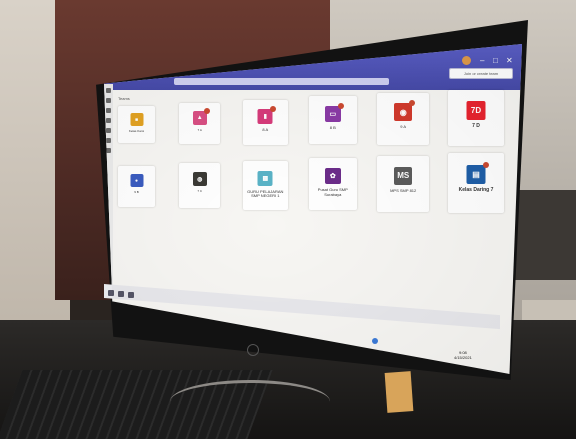 This screenshot has height=439, width=576. Describe the element at coordinates (199, 179) in the screenshot. I see `team-icon: ◍` at that location.